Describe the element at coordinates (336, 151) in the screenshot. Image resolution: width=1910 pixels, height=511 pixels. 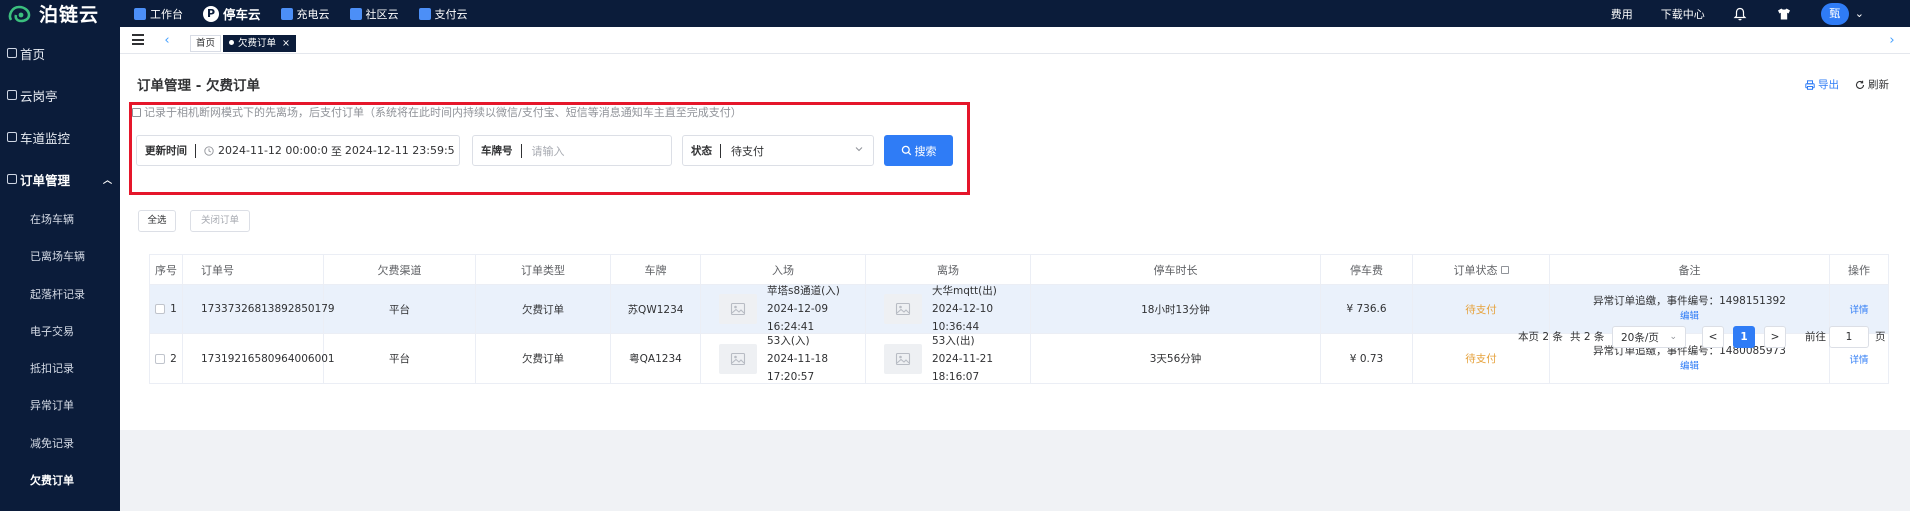
I see `range-separator: 至` at that location.